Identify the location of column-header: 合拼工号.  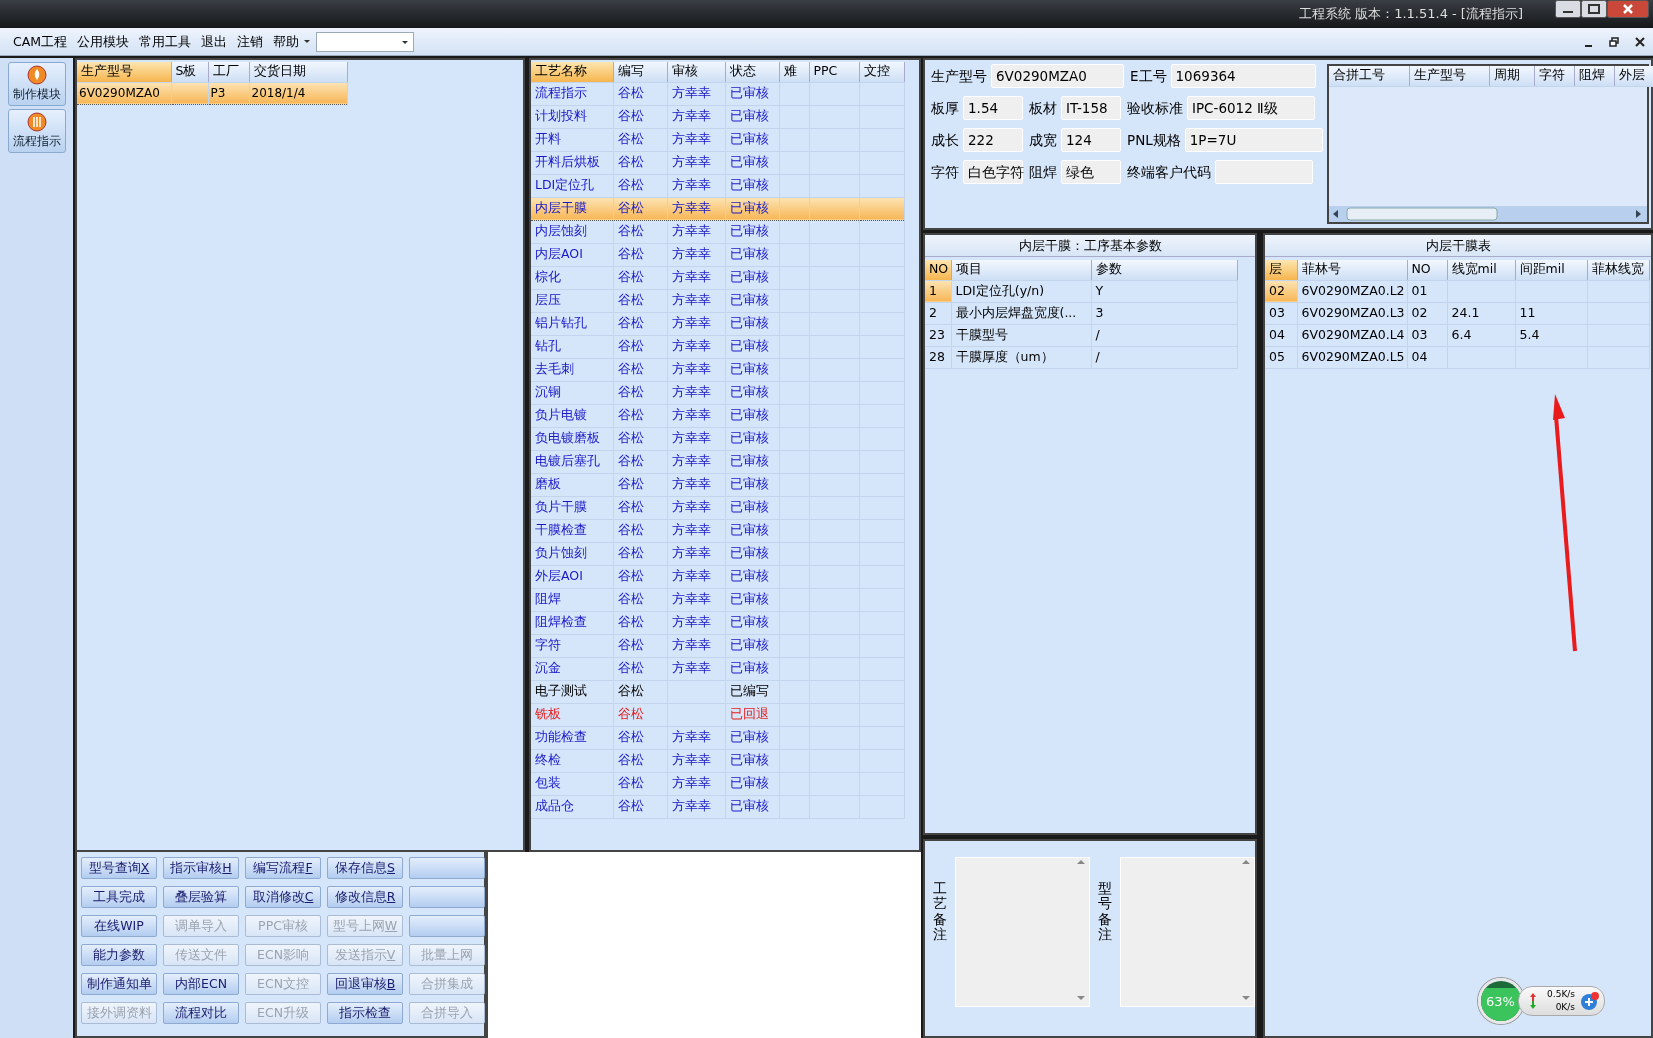
(1369, 76).